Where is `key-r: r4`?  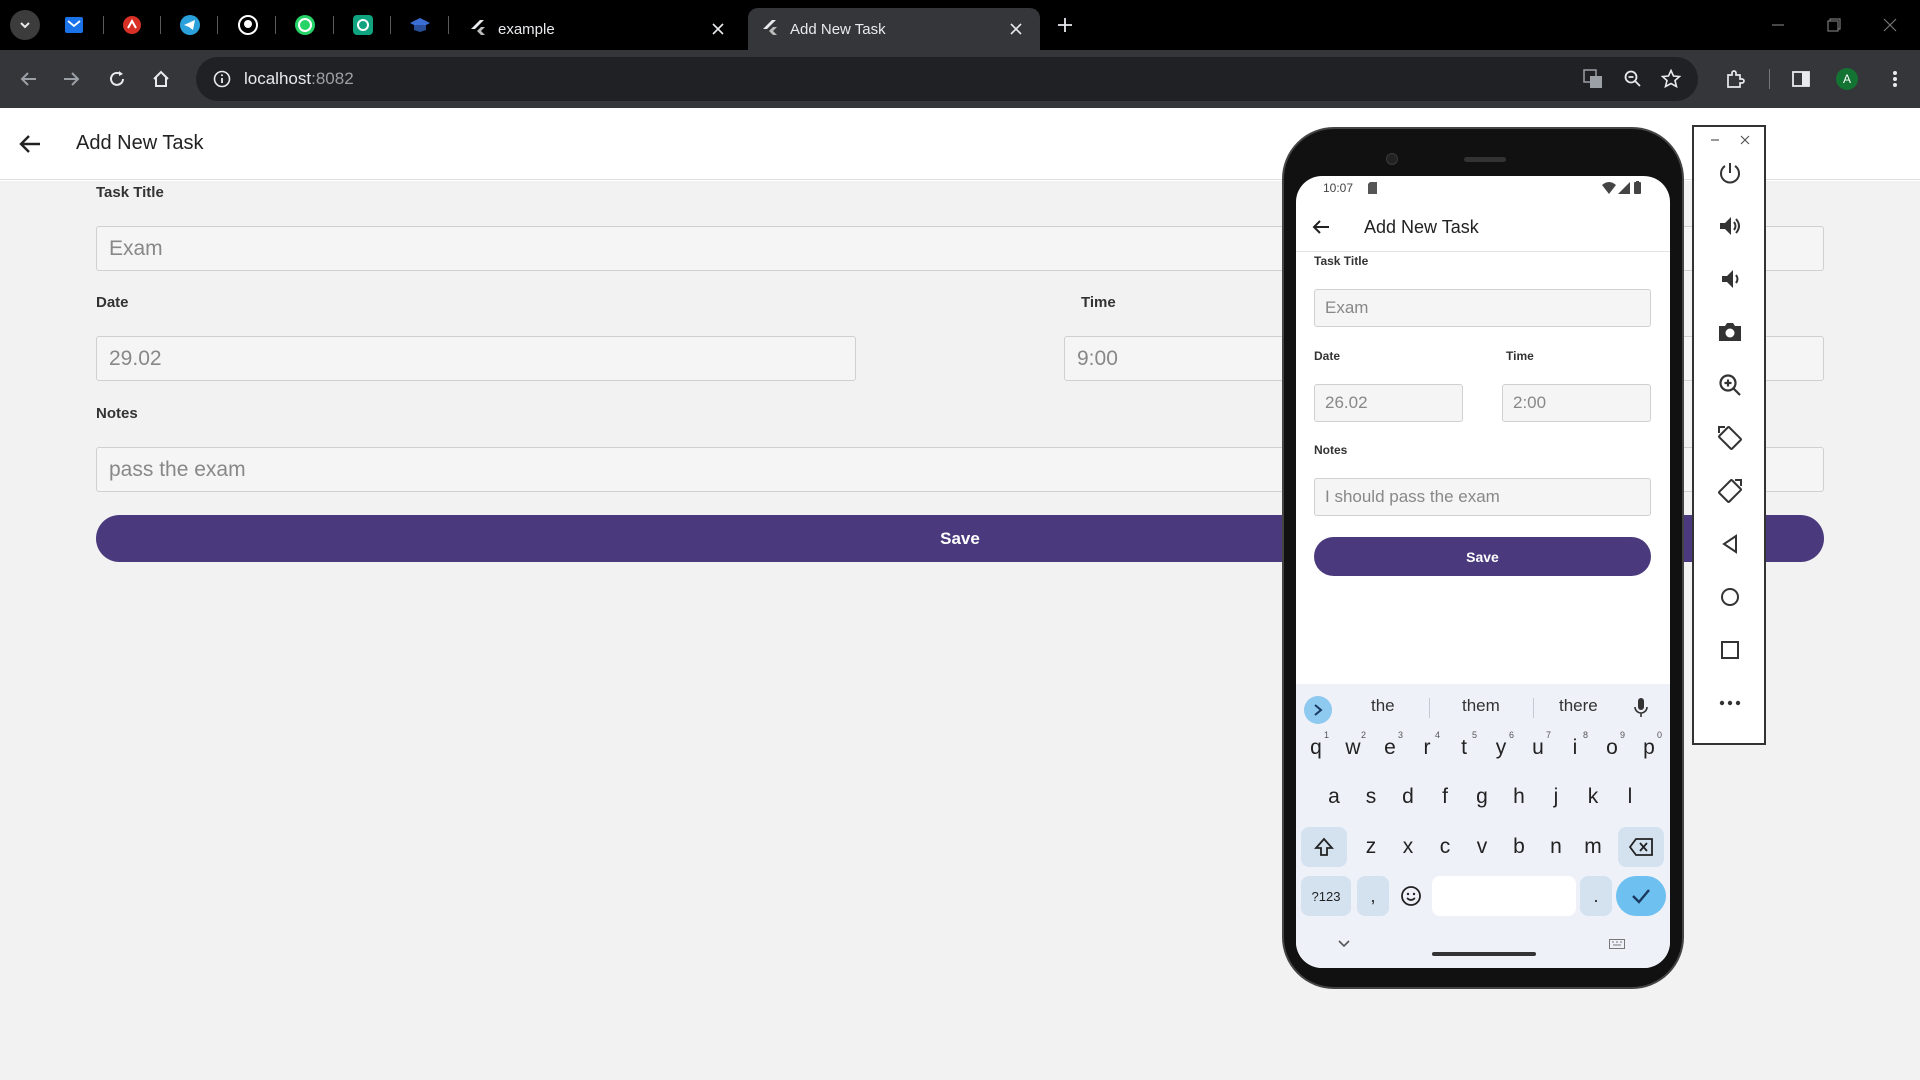
key-r: r4 is located at coordinates (1427, 748).